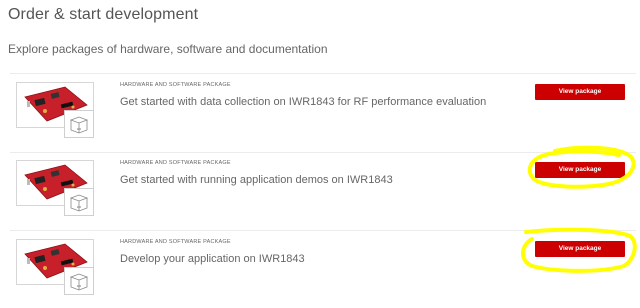  Describe the element at coordinates (212, 259) in the screenshot. I see `package-title: Develop your application on IWR1843` at that location.